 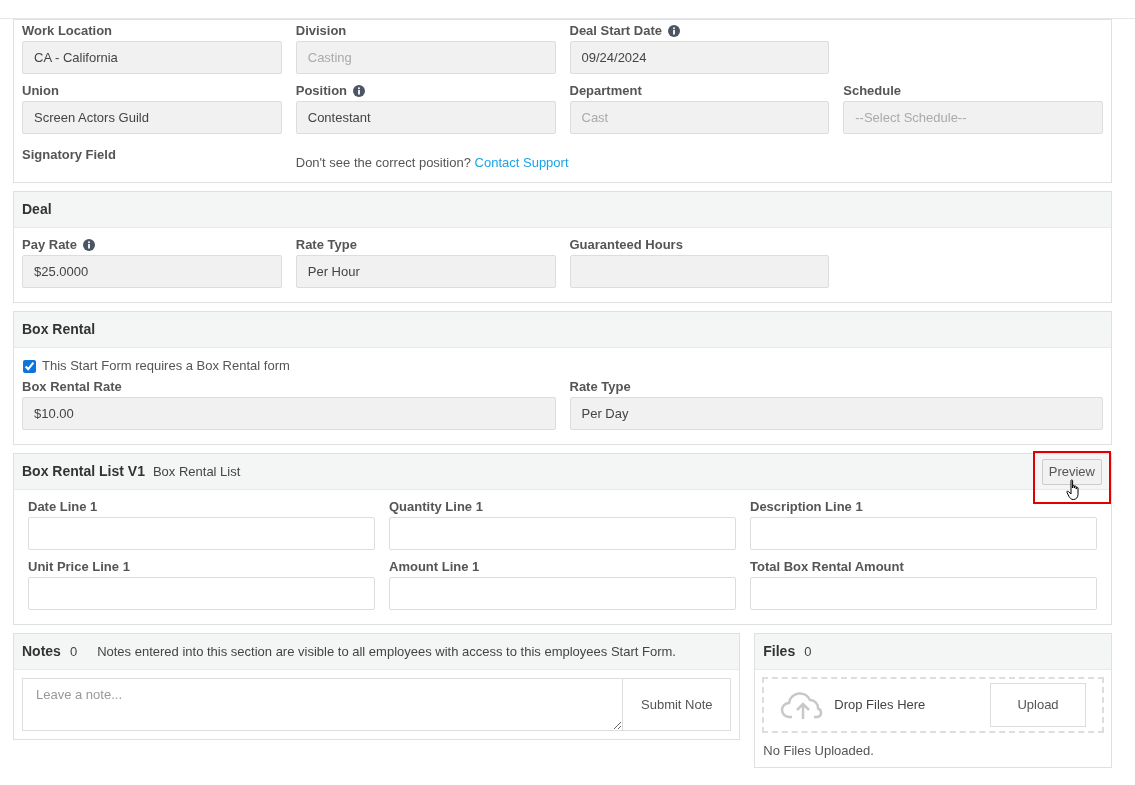 What do you see at coordinates (166, 366) in the screenshot?
I see `checkbox-label: This Start Form requires a Box Rental form` at bounding box center [166, 366].